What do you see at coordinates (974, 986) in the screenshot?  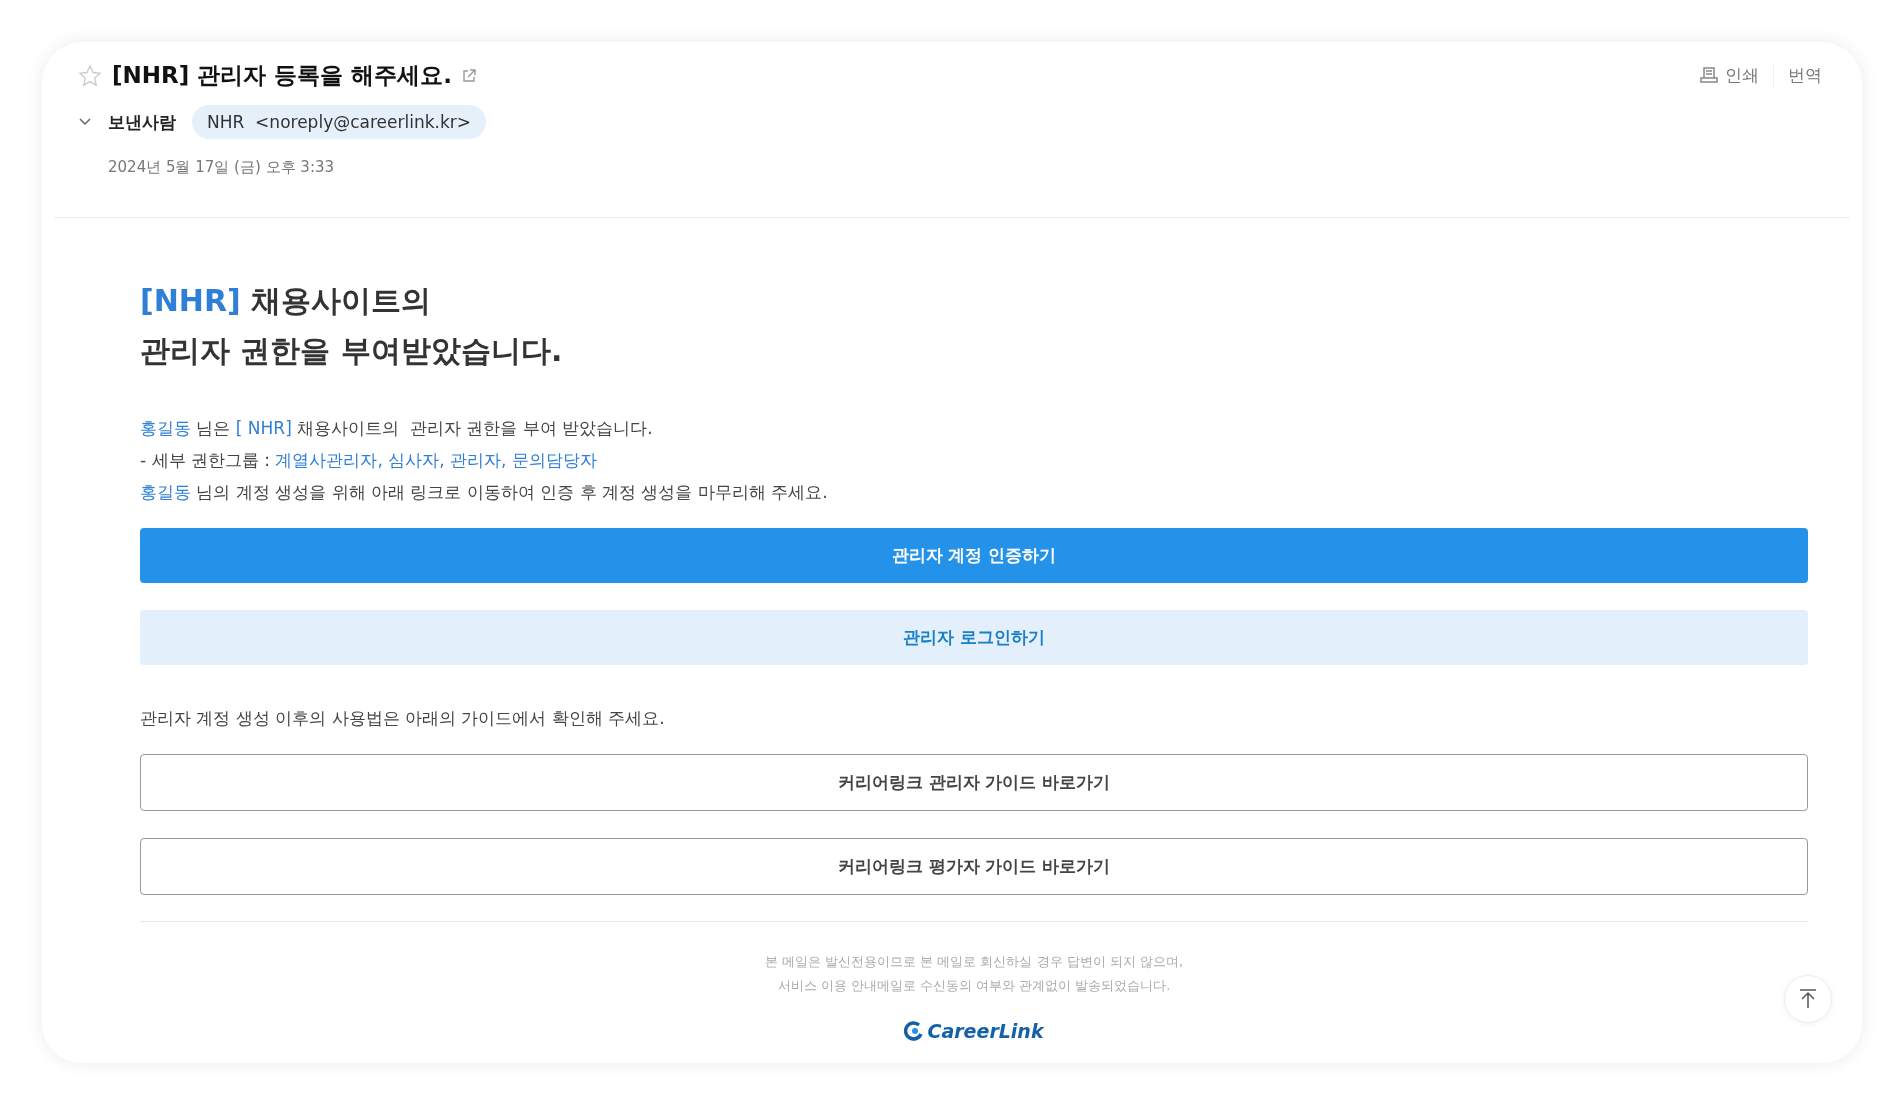 I see `footer-notice: 서비스 이용 안내메일로 수신동의 여부와 관계없이 발송되었습니다.` at bounding box center [974, 986].